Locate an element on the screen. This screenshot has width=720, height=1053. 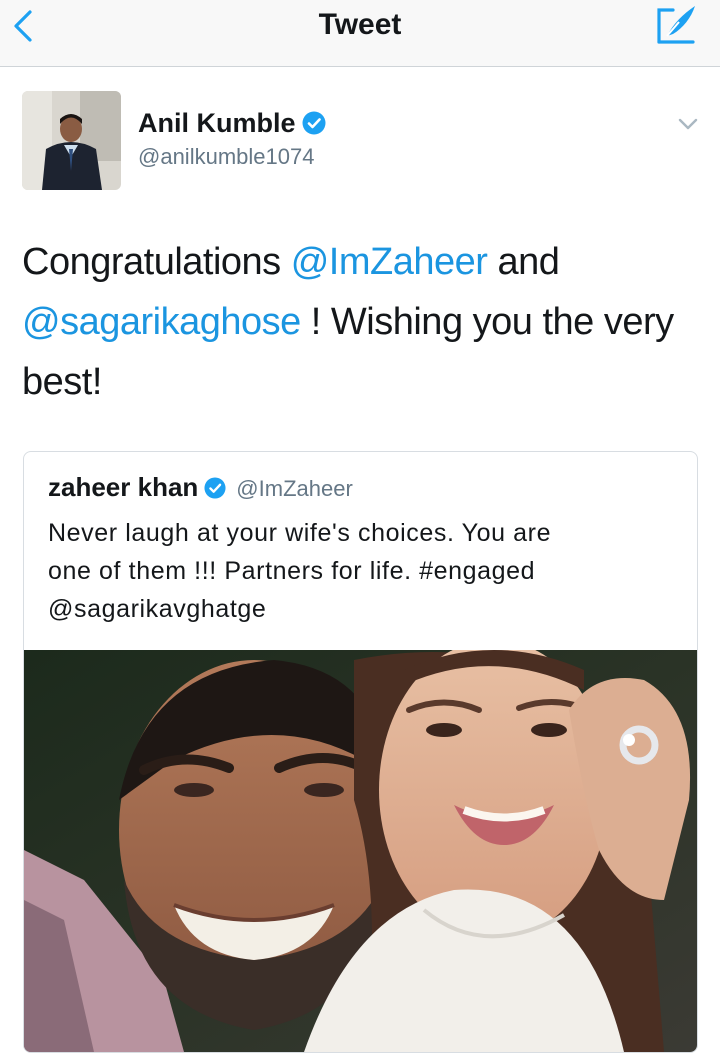
tweet-text-segment: Congratulations is located at coordinates (156, 262).